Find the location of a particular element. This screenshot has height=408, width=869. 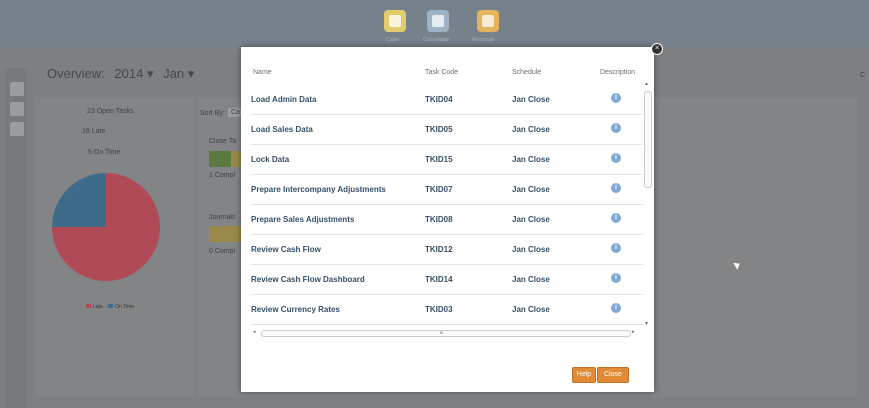

task-name: Lock Data is located at coordinates (270, 159).